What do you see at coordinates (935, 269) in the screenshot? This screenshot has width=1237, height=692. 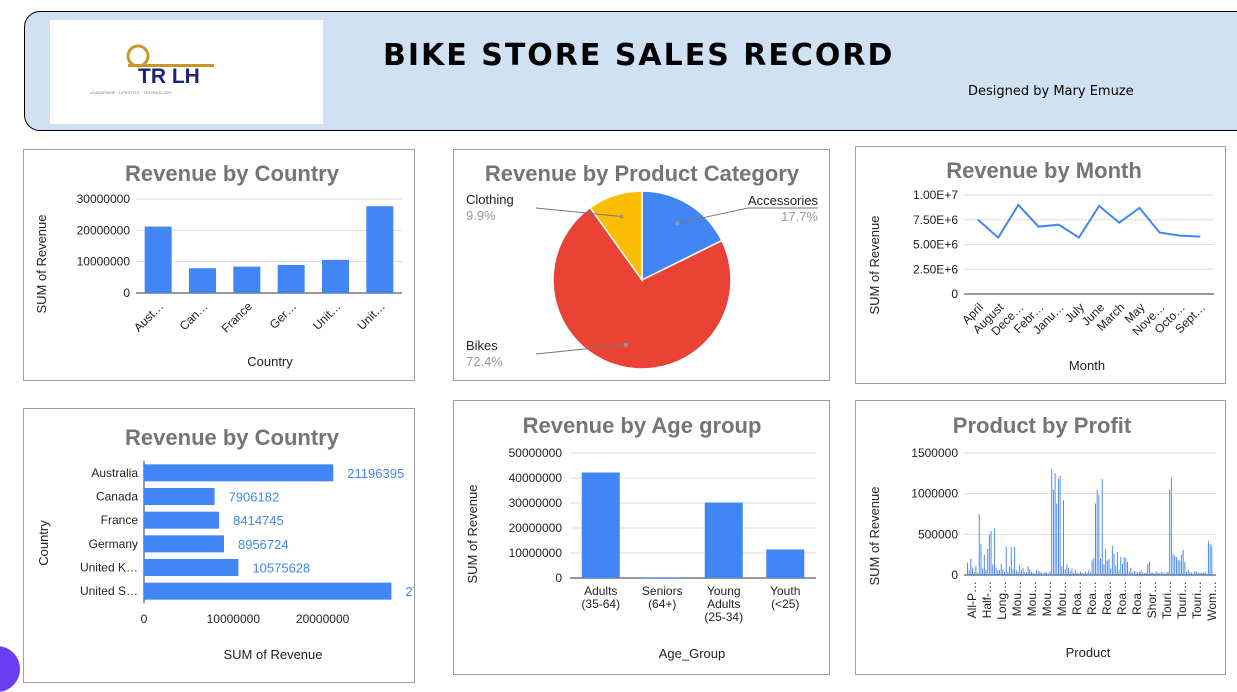 I see `y-tick-label: 2.50E+6` at bounding box center [935, 269].